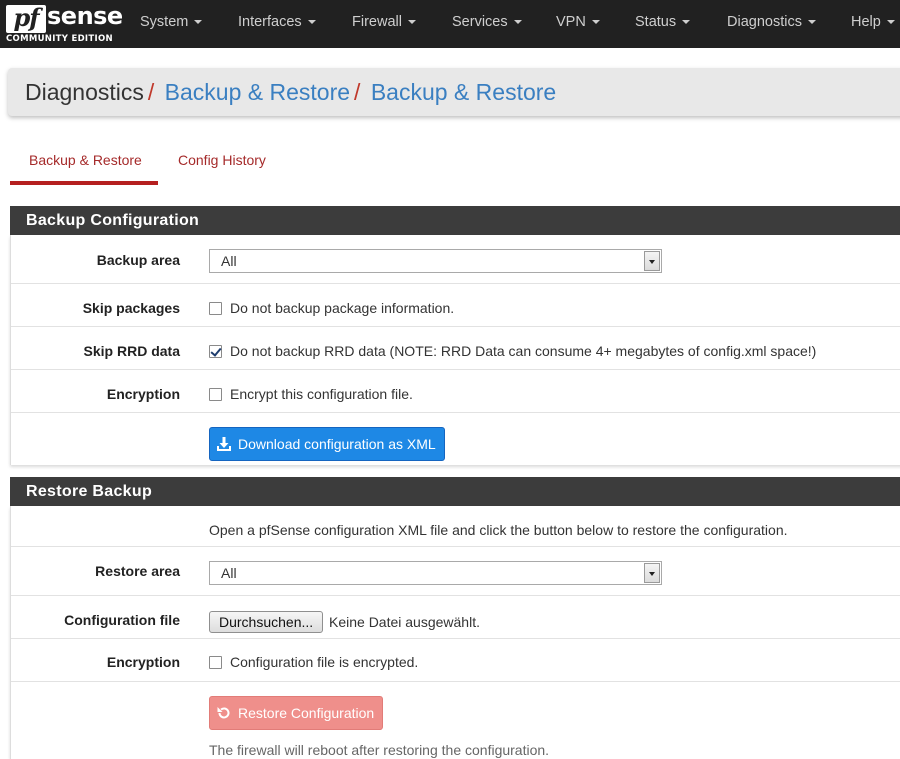  I want to click on nav-menu-status: Status, so click(663, 22).